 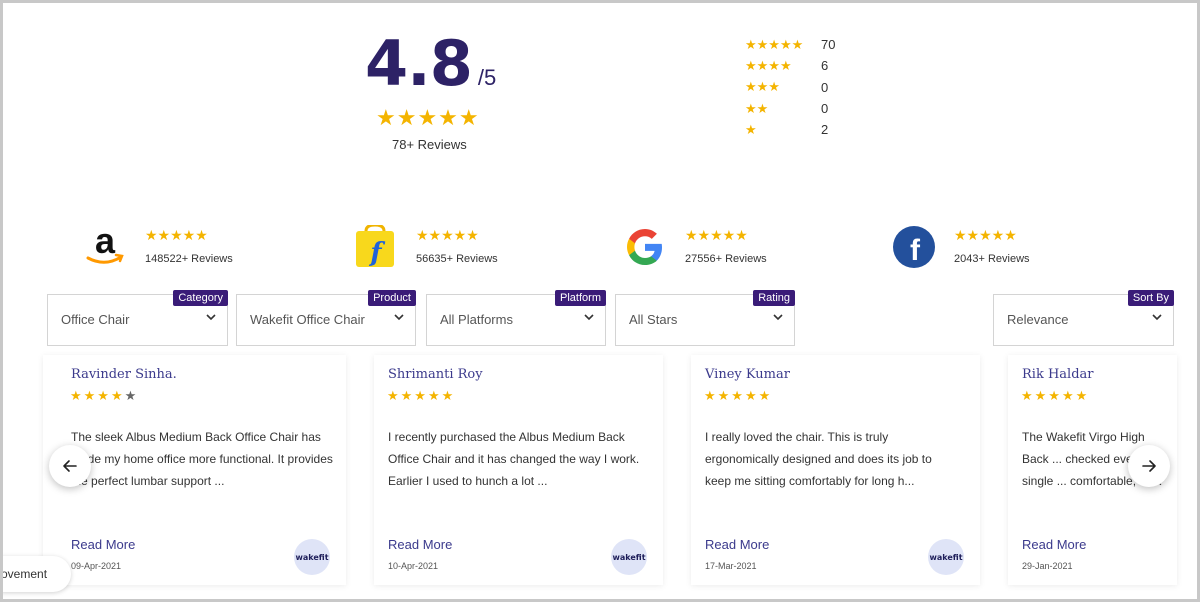 What do you see at coordinates (790, 108) in the screenshot?
I see `breakdown-row-2: ★★ 0` at bounding box center [790, 108].